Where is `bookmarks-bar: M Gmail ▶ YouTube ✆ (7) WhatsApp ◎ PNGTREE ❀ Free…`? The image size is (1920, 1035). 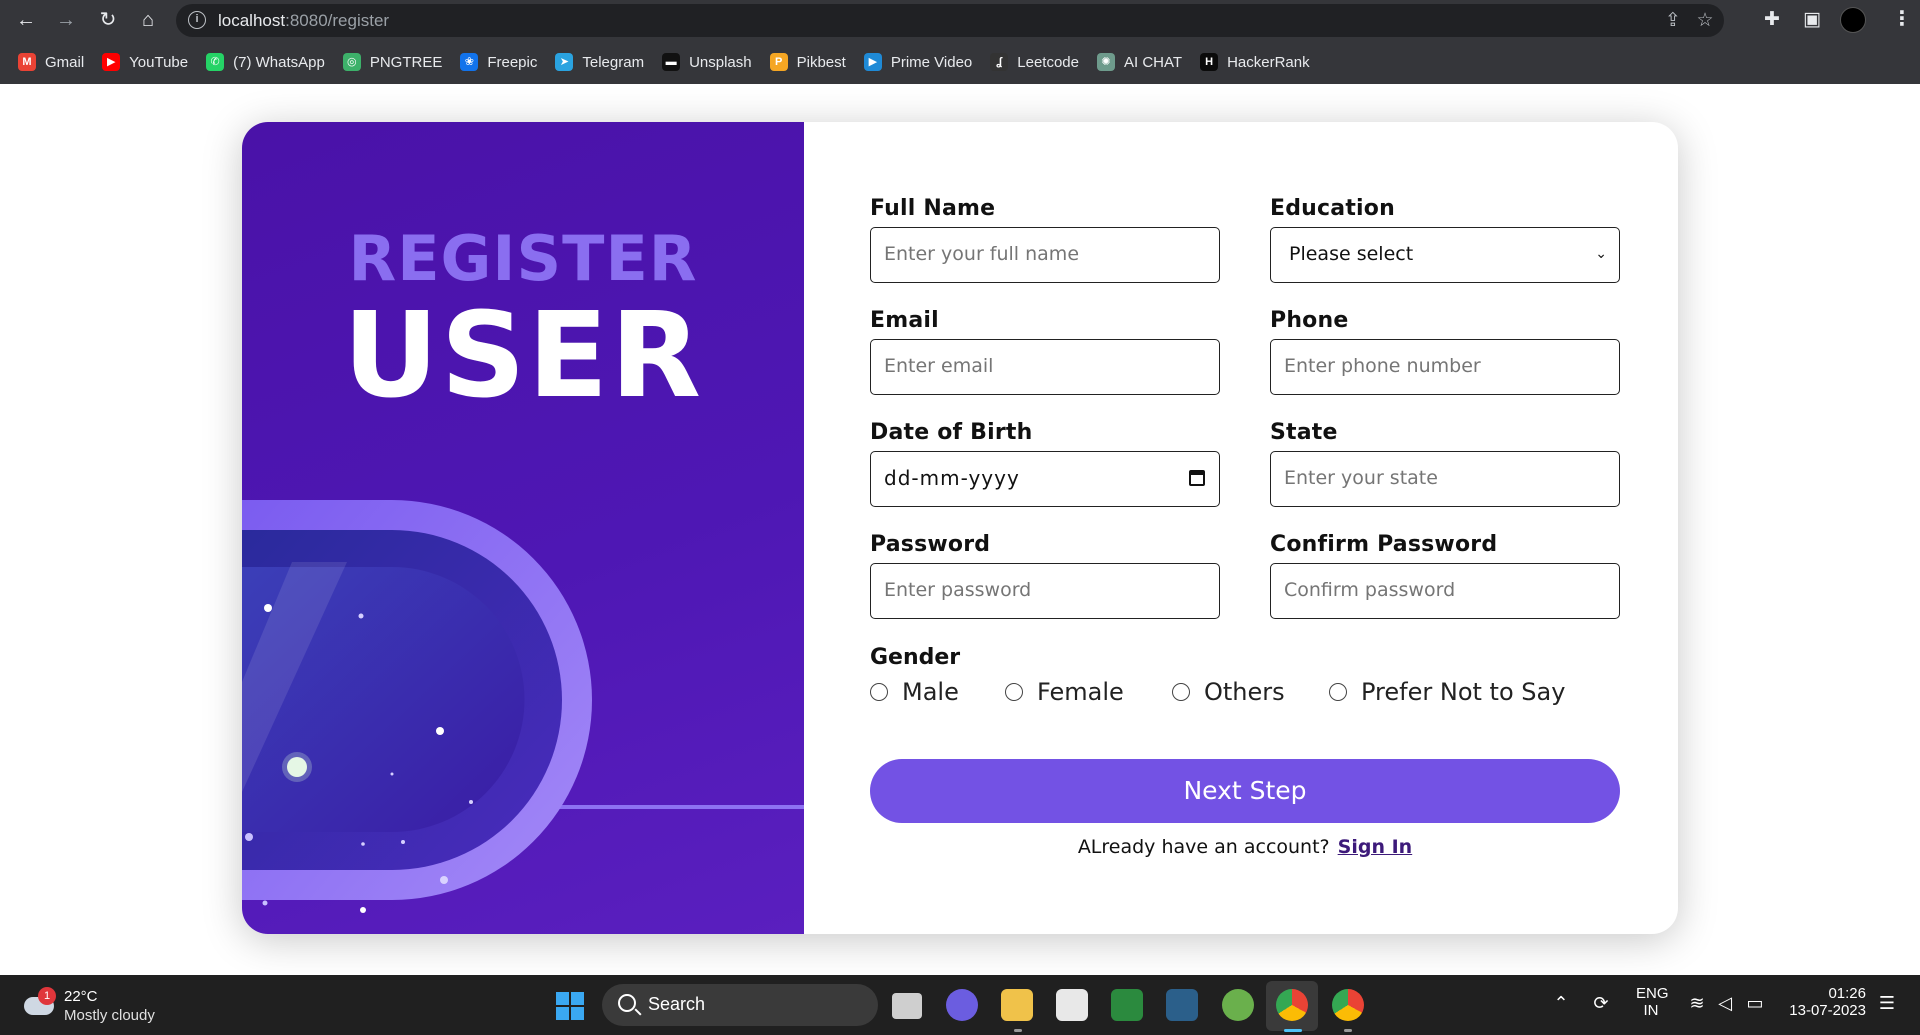
bookmarks-bar: M Gmail ▶ YouTube ✆ (7) WhatsApp ◎ PNGTREE ❀ Free… is located at coordinates (960, 62).